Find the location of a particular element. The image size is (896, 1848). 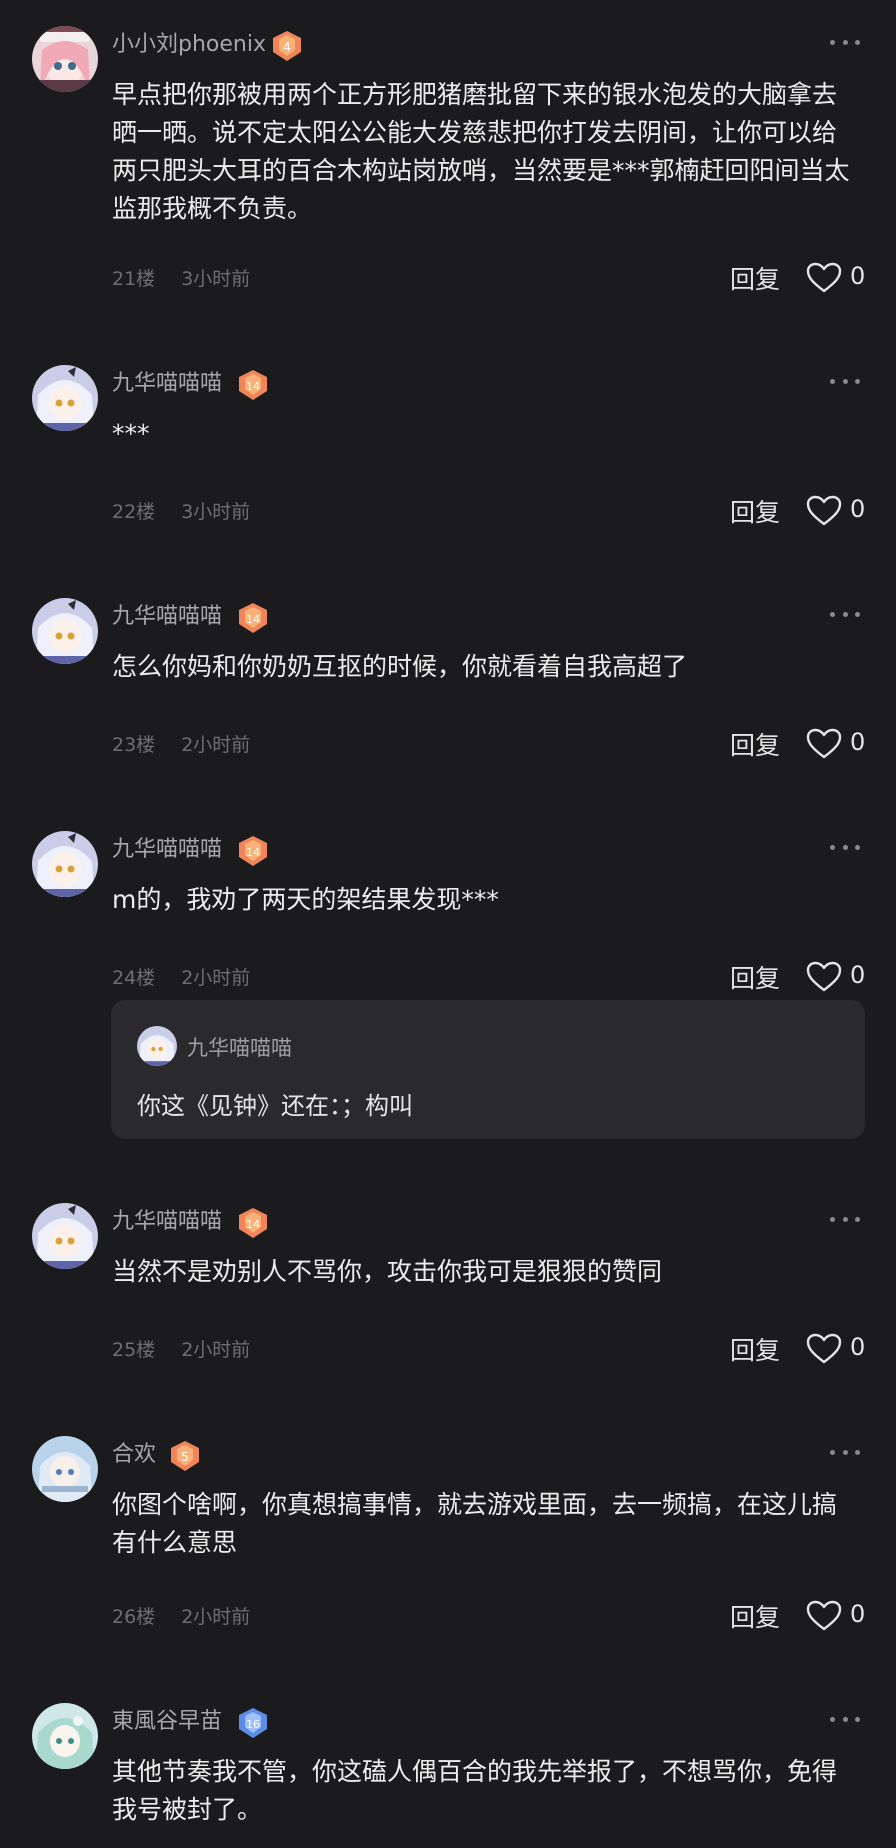

blue-hair-girl-avatar-icon is located at coordinates (65, 1469).